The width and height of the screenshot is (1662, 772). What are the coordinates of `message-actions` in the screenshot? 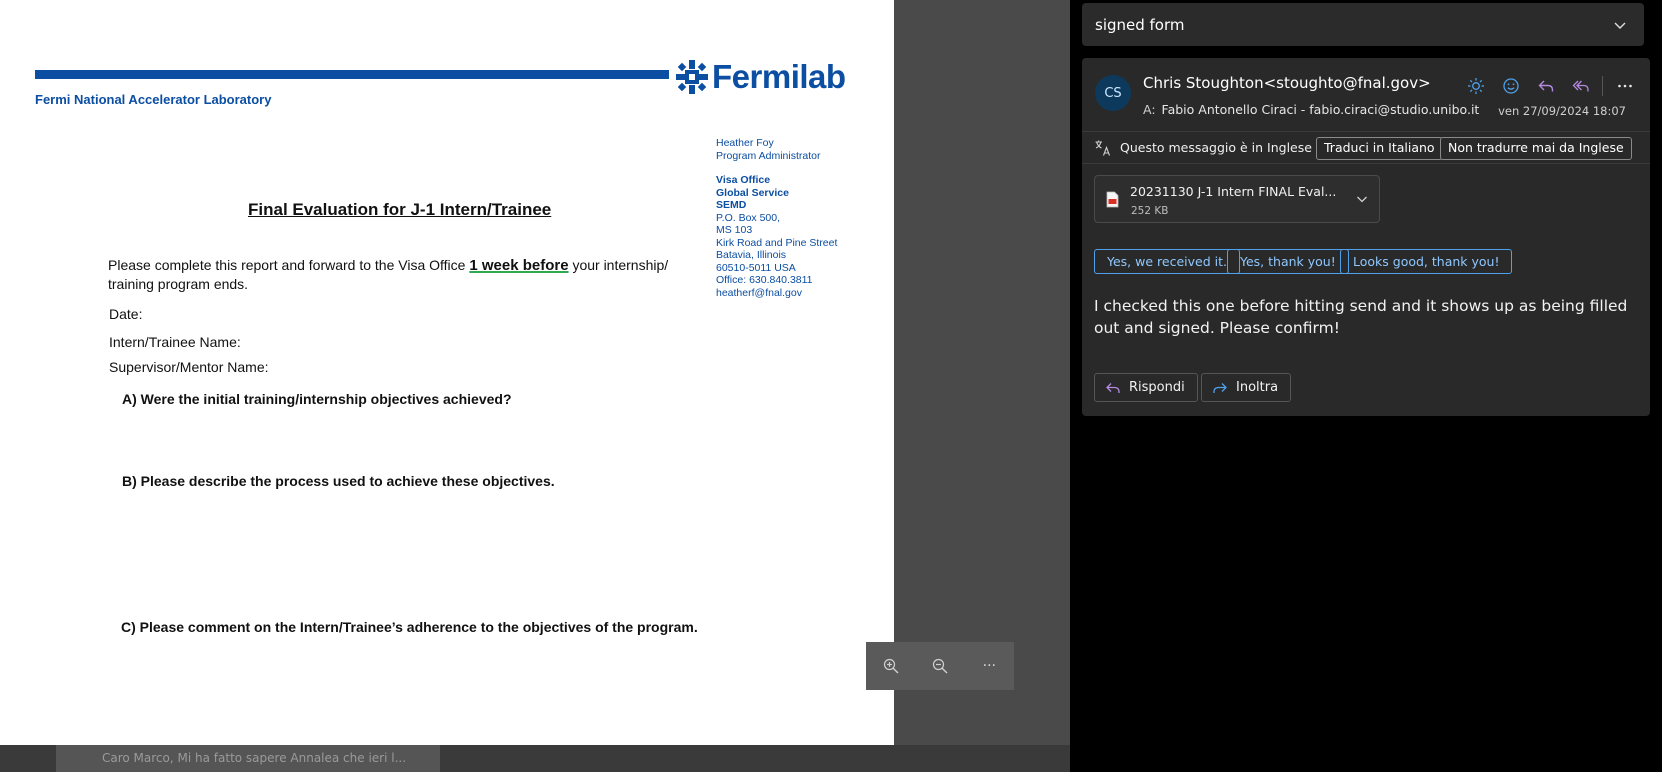 It's located at (1550, 86).